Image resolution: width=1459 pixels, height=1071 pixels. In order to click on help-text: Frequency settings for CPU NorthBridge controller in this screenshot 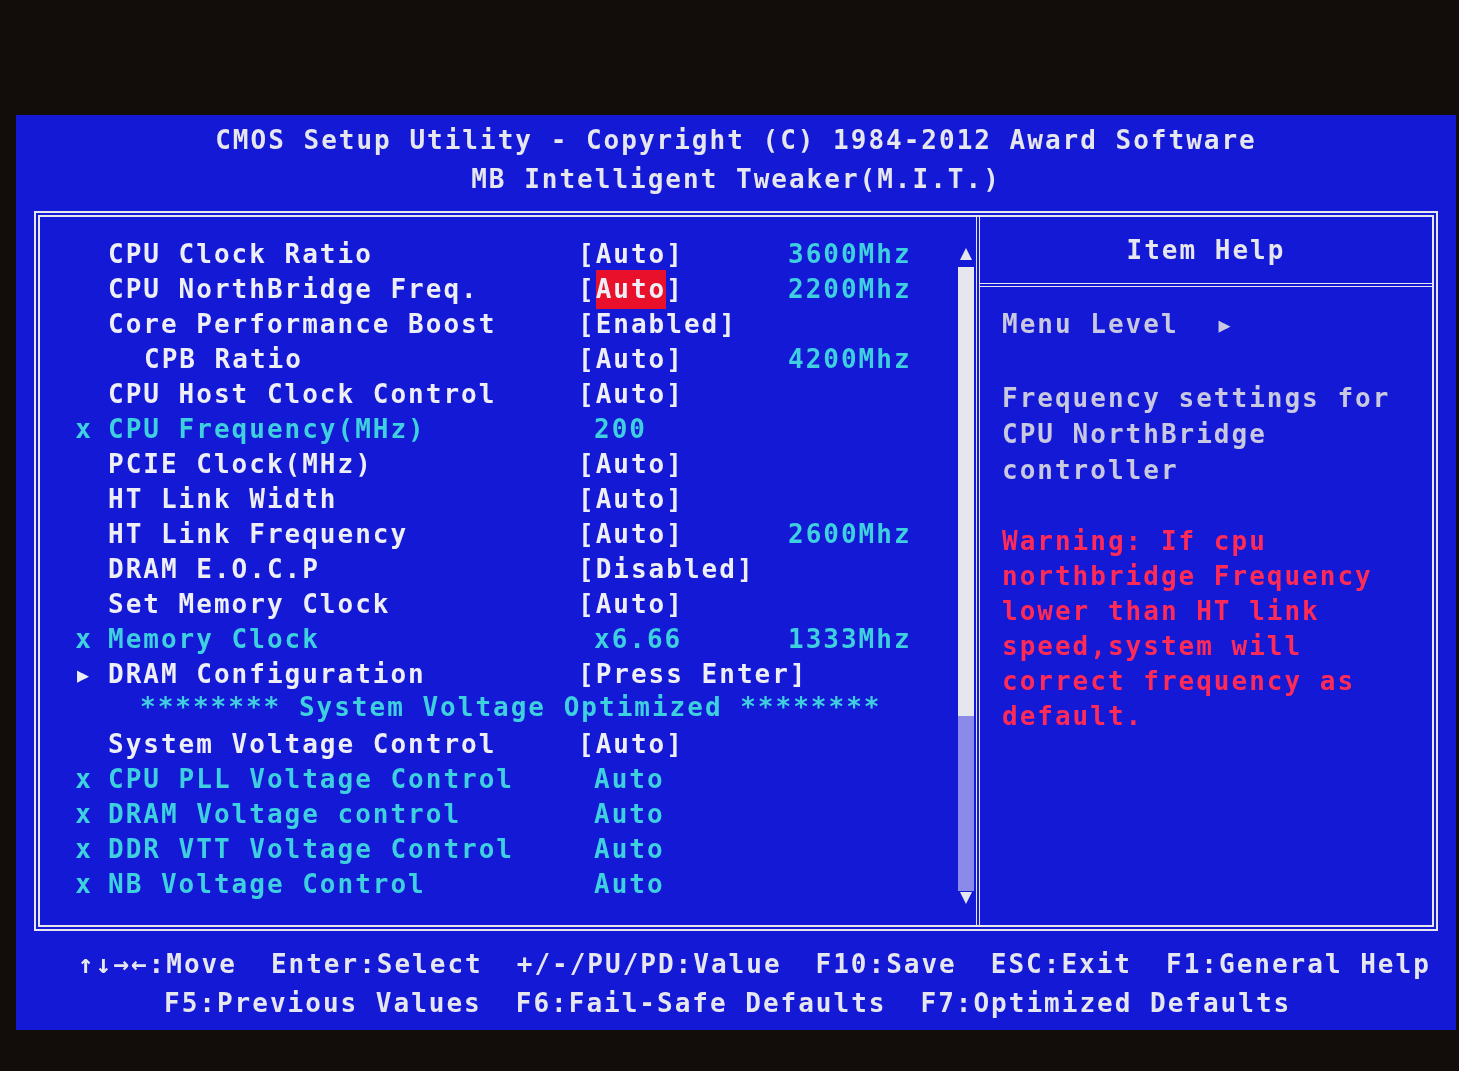, I will do `click(1197, 434)`.